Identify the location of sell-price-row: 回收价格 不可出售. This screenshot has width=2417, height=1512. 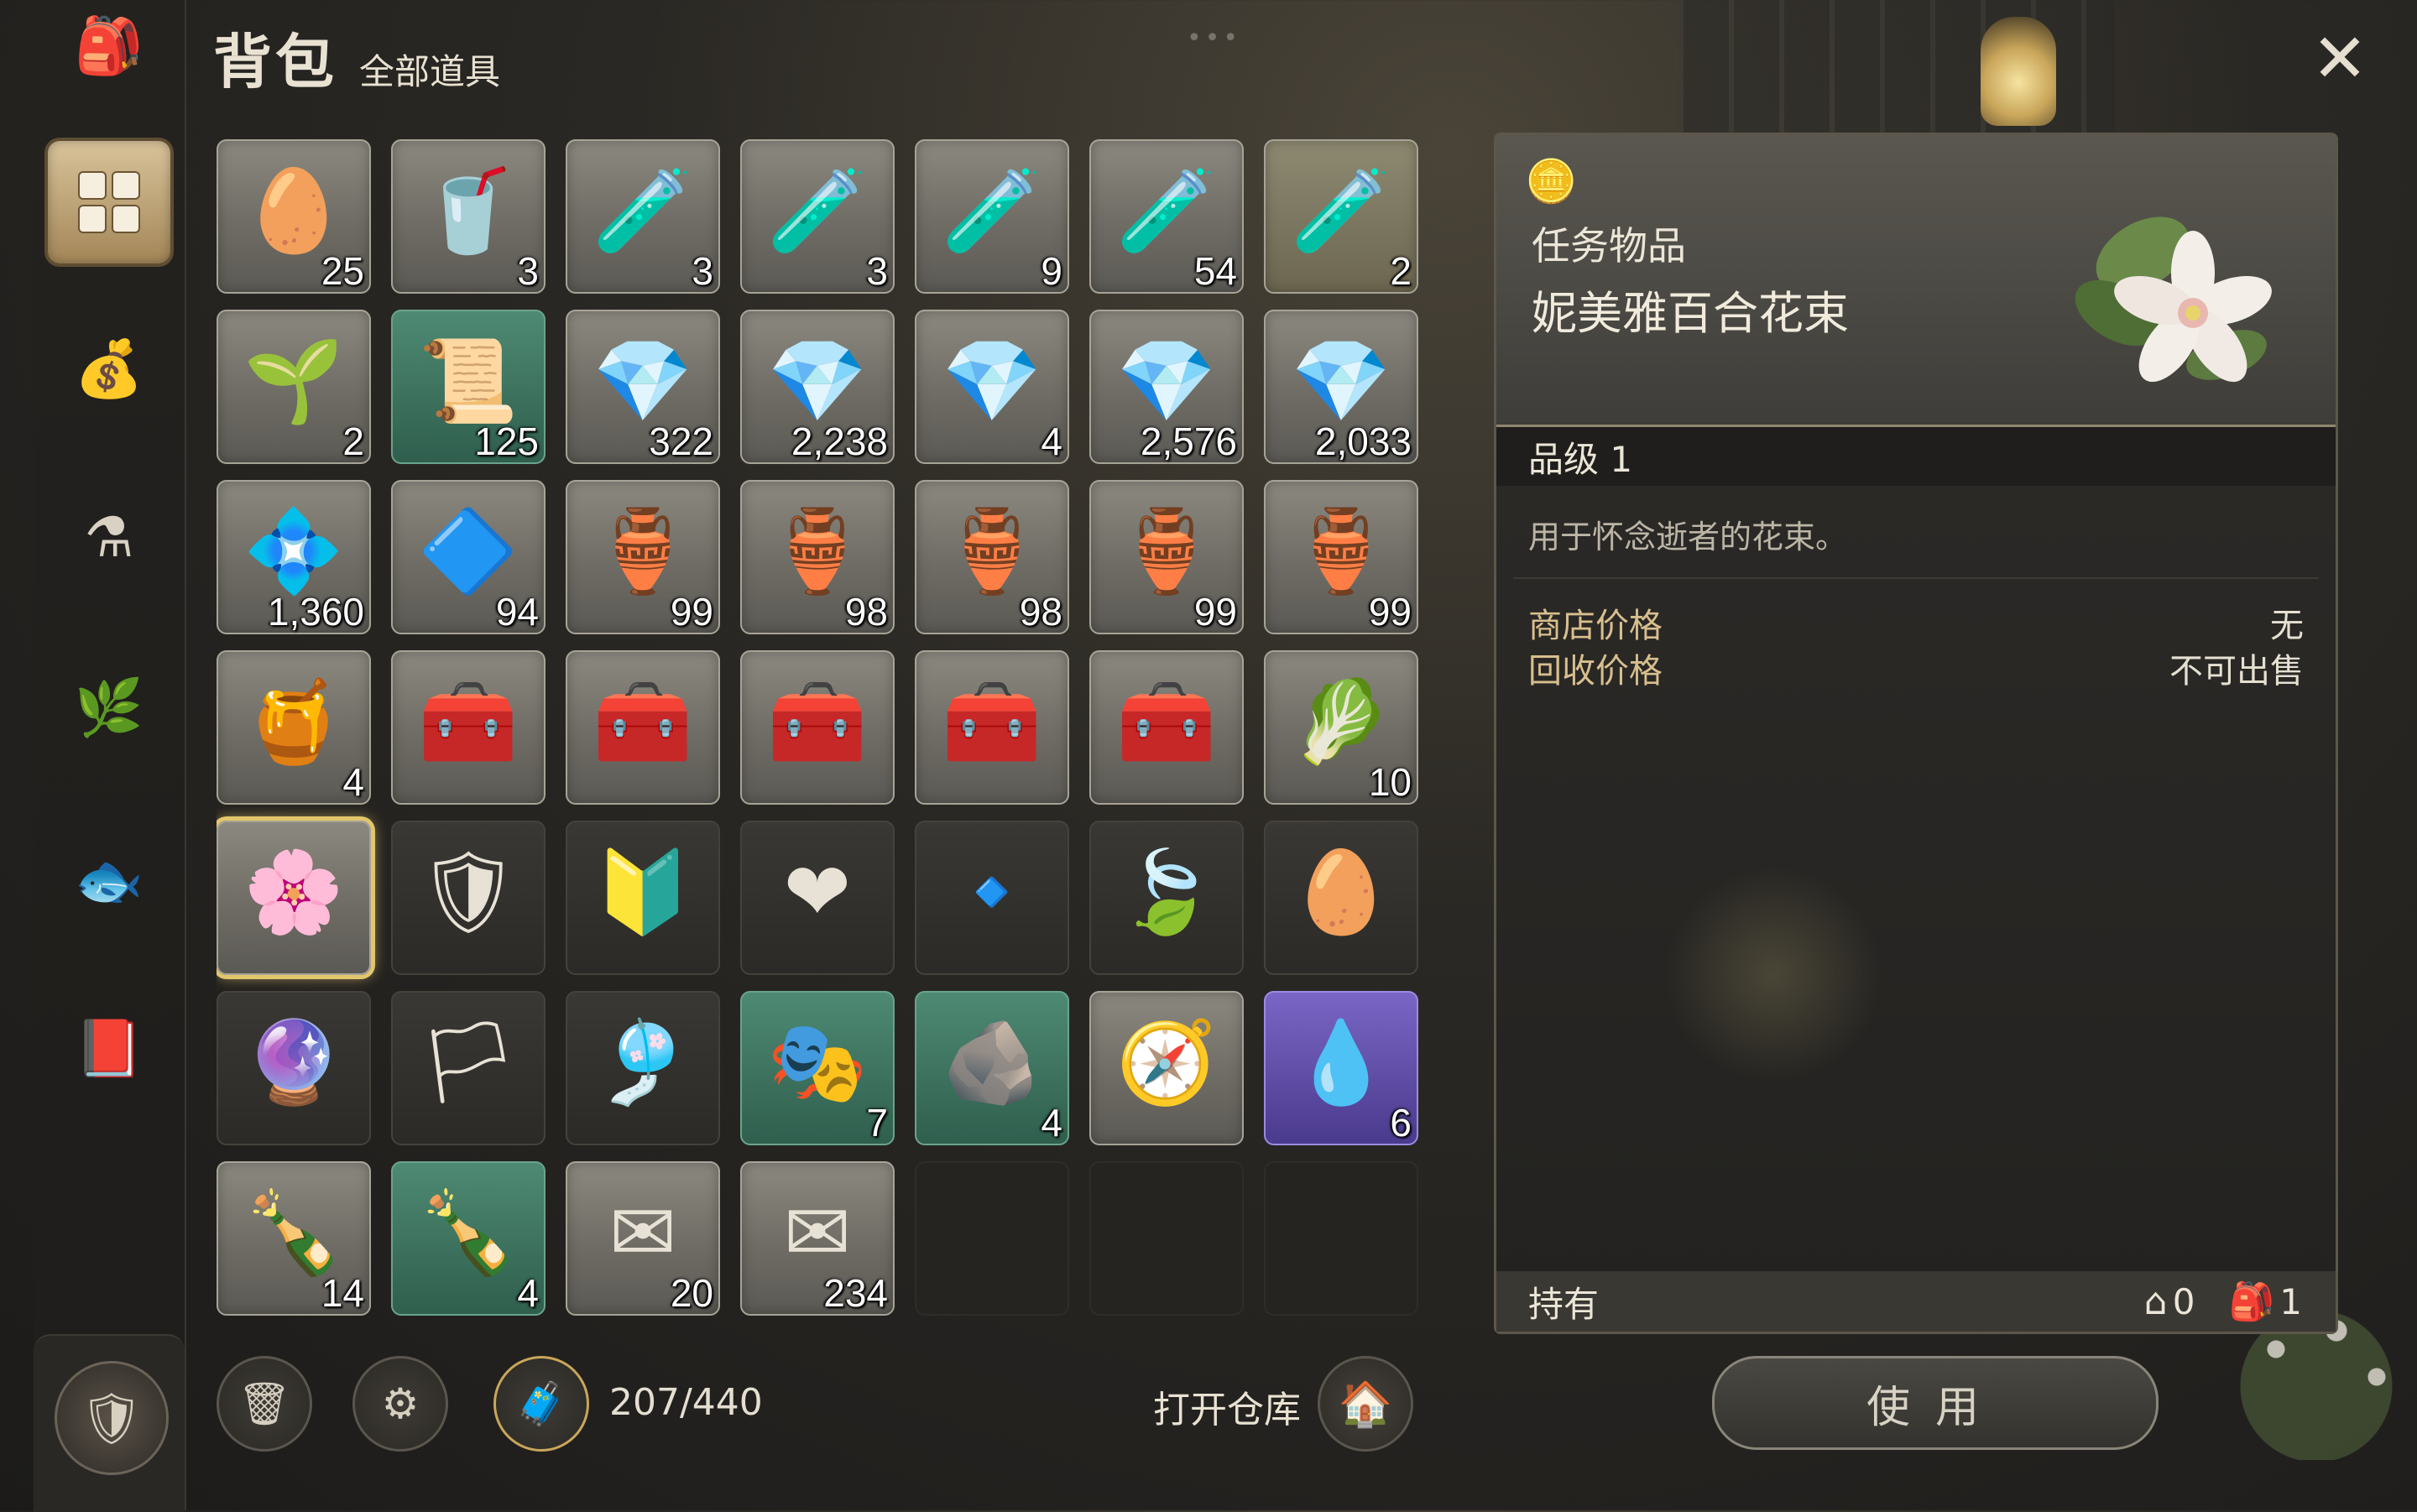
(1916, 668).